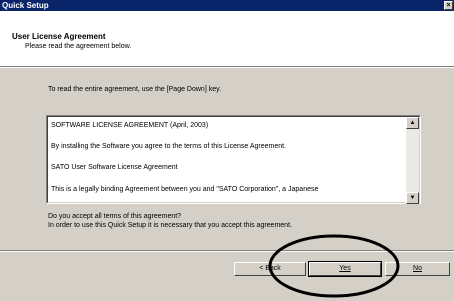  What do you see at coordinates (334, 266) in the screenshot?
I see `highlight-circle` at bounding box center [334, 266].